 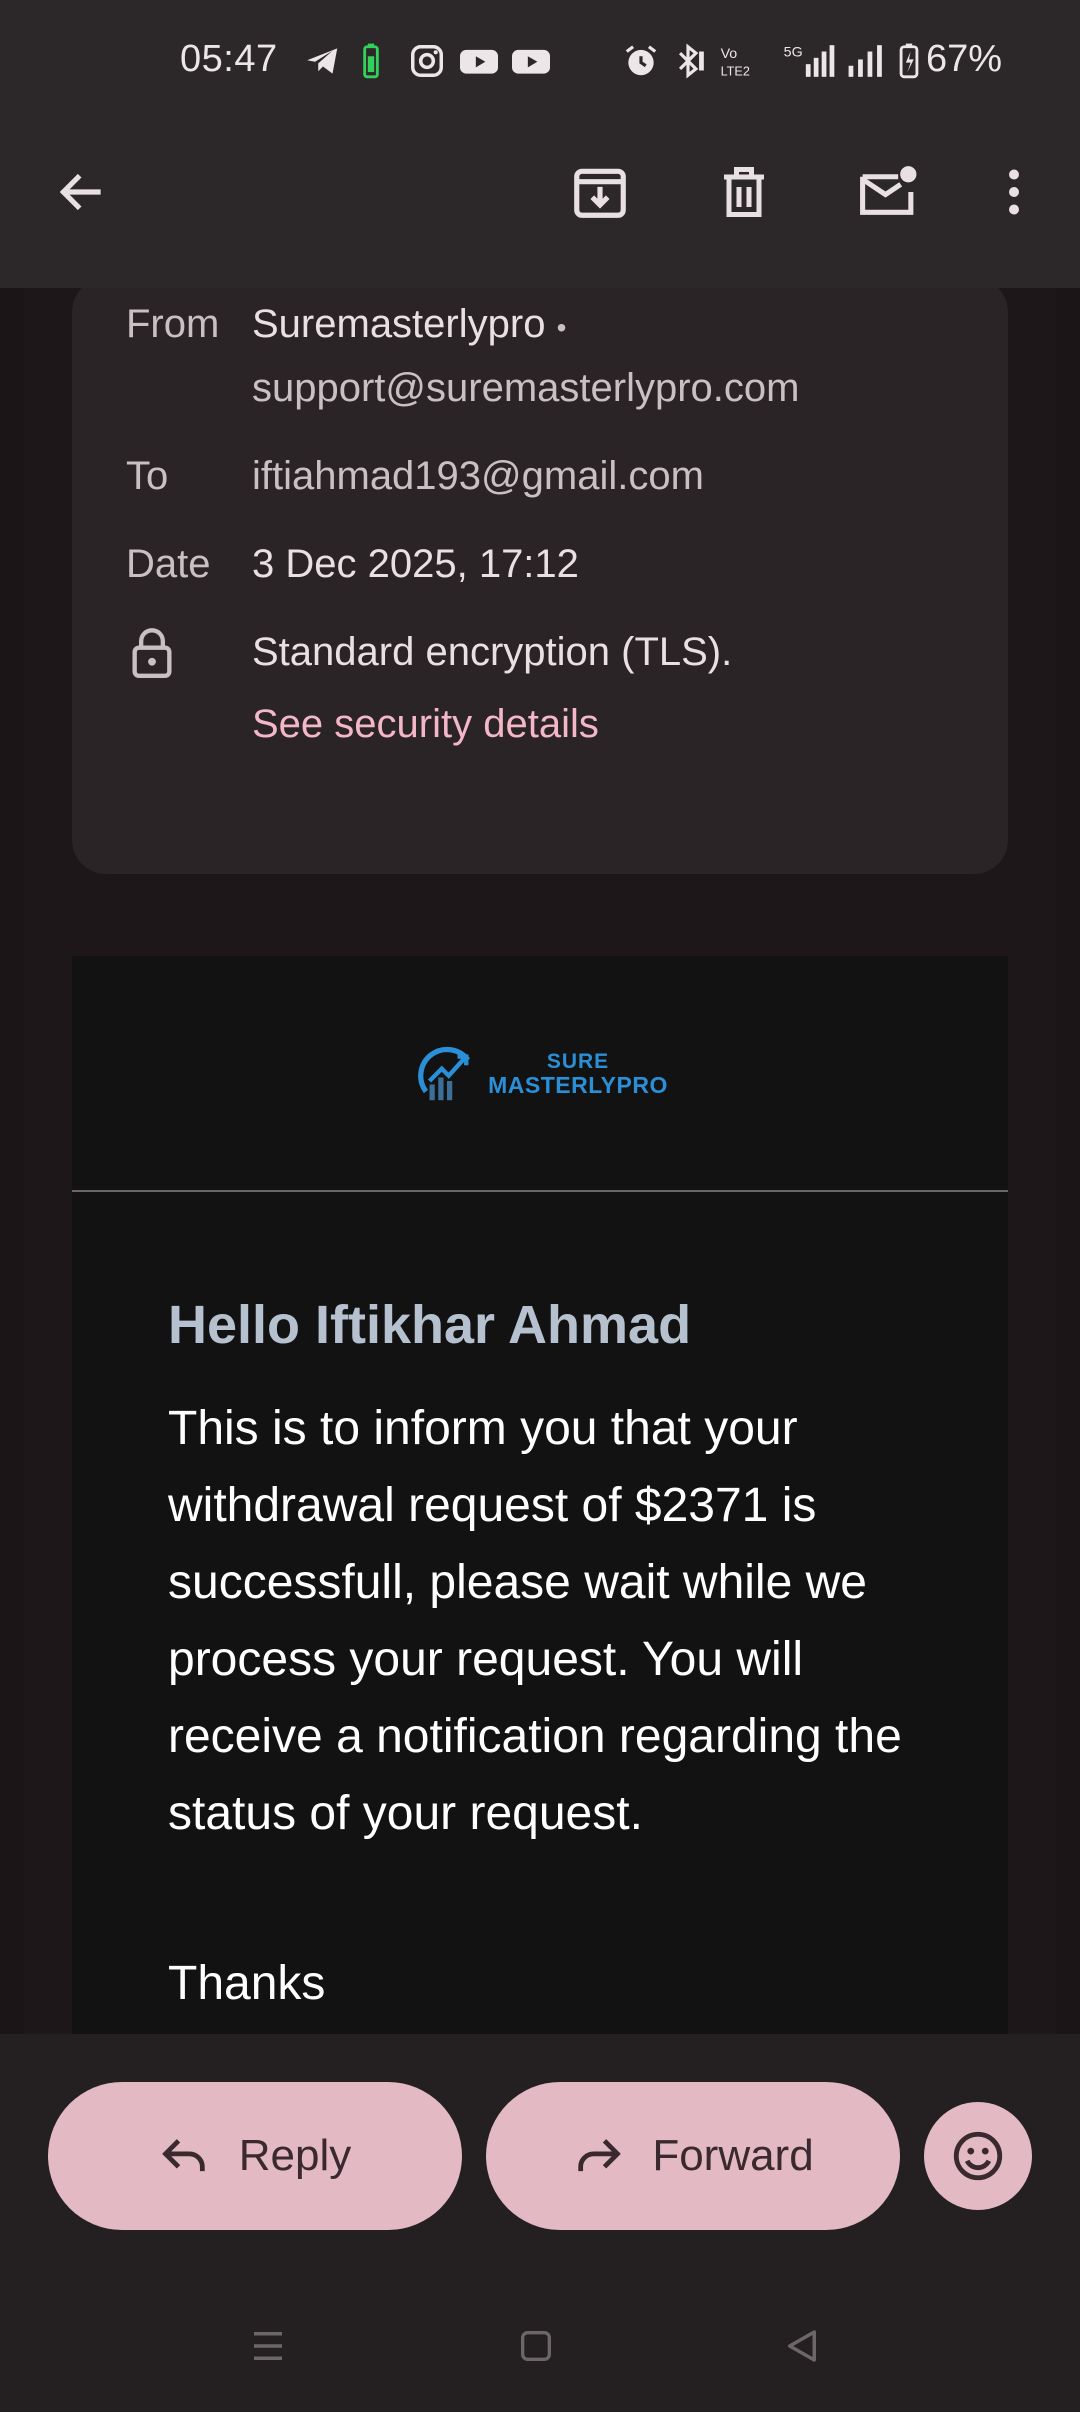 I want to click on mark-unread-icon, so click(x=888, y=190).